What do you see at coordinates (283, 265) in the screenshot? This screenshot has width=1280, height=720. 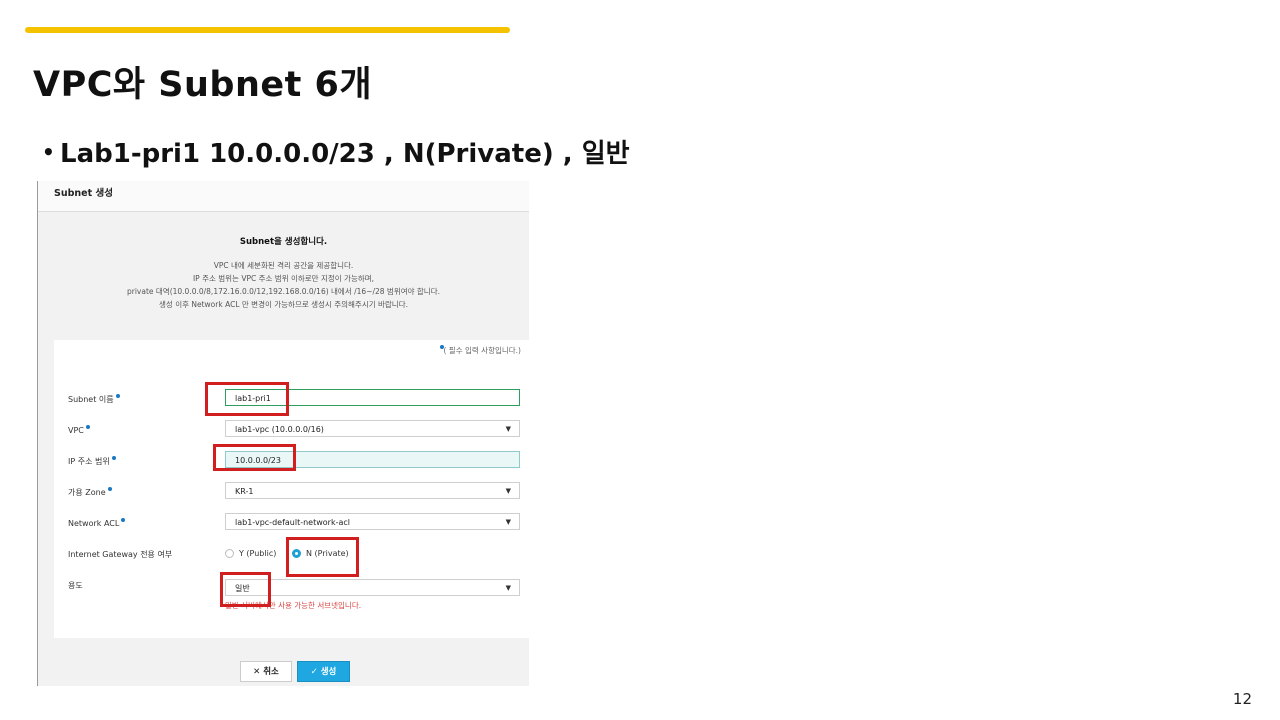 I see `intro-line: VPC 내에 세분화된 격리 공간을 제공합니다.` at bounding box center [283, 265].